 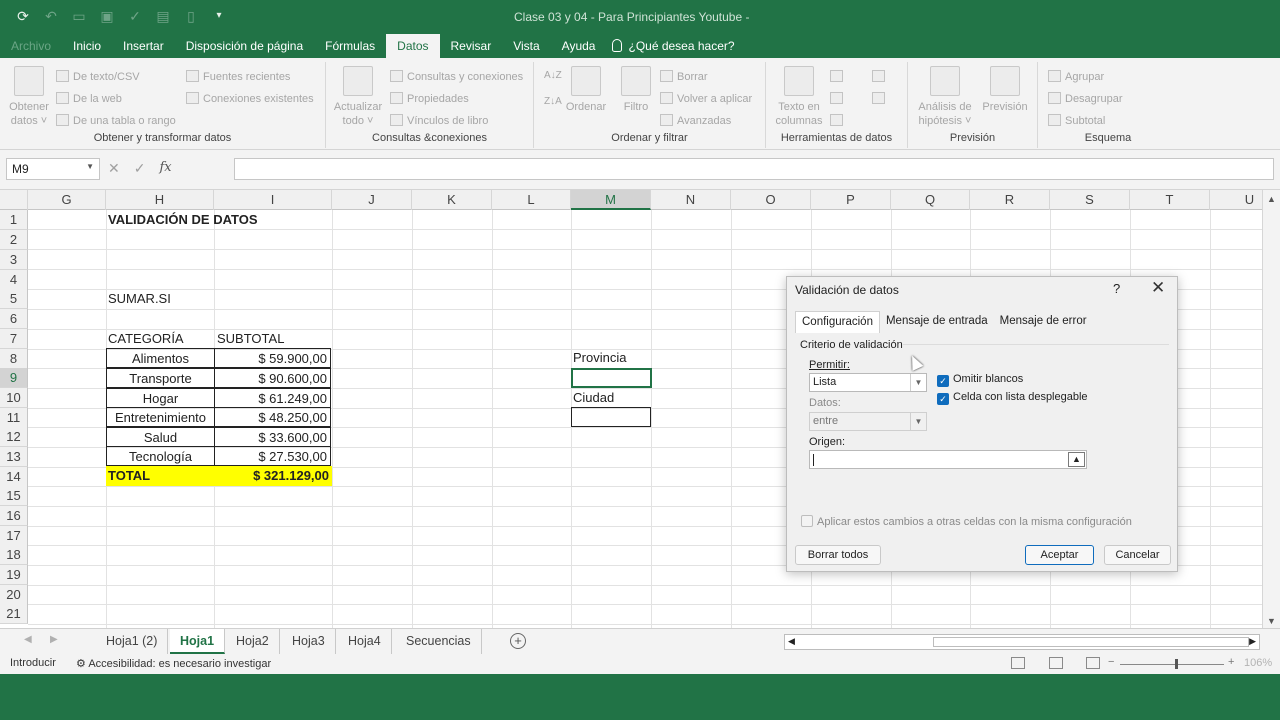 I want to click on texto-en-columnas-button: Texto en columnas, so click(x=799, y=97).